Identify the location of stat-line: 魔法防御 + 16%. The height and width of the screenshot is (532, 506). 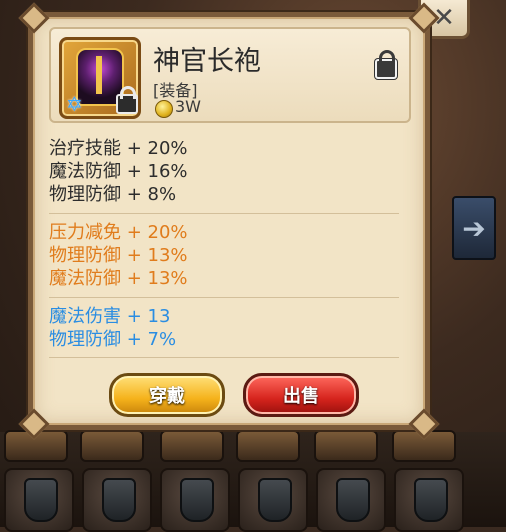
(118, 171).